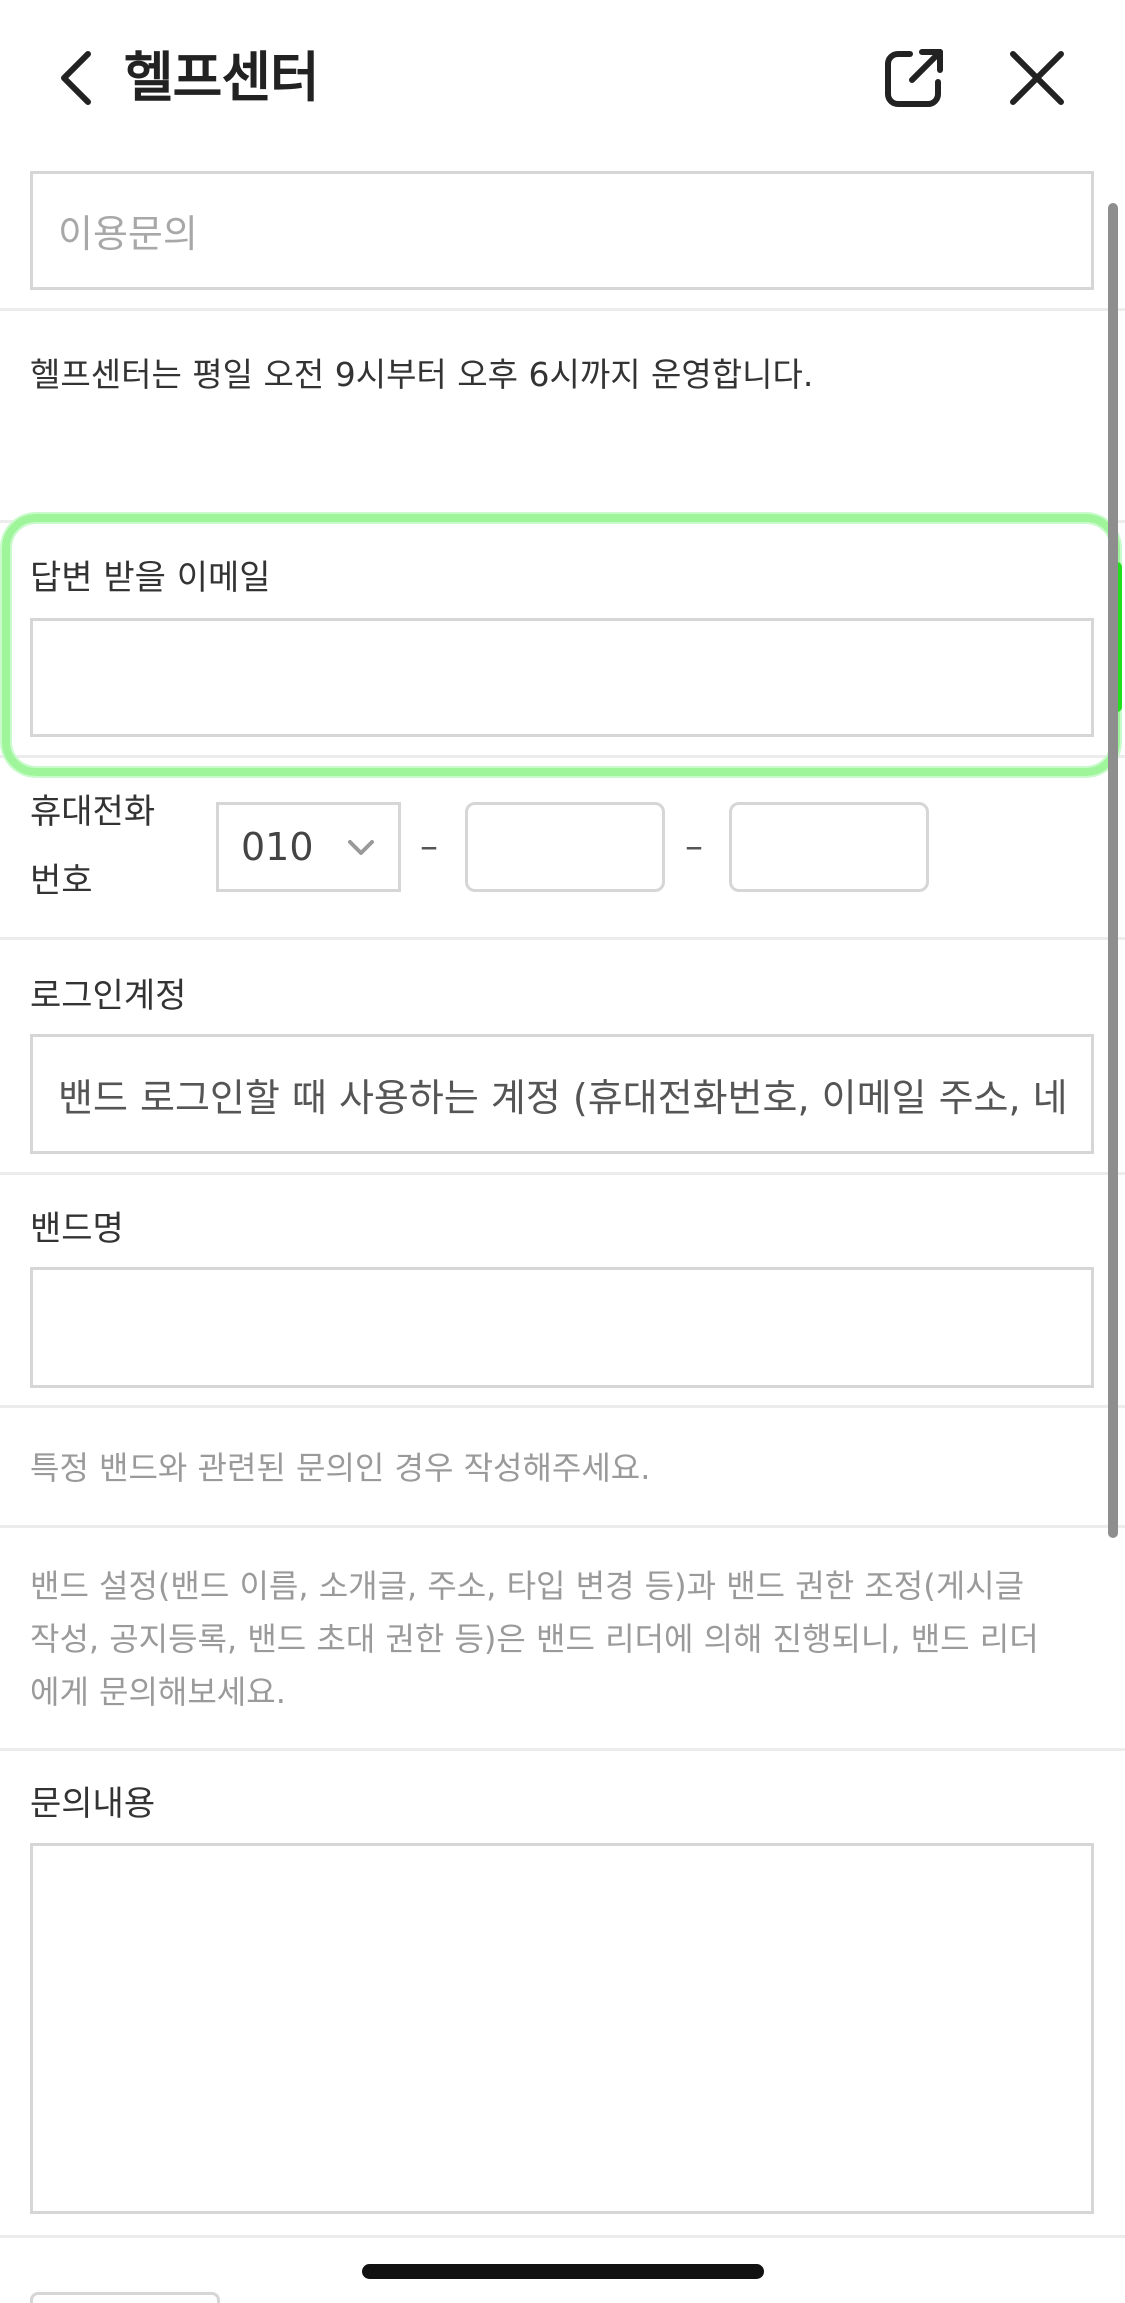  What do you see at coordinates (108, 996) in the screenshot?
I see `login-account-label: 로그인계정` at bounding box center [108, 996].